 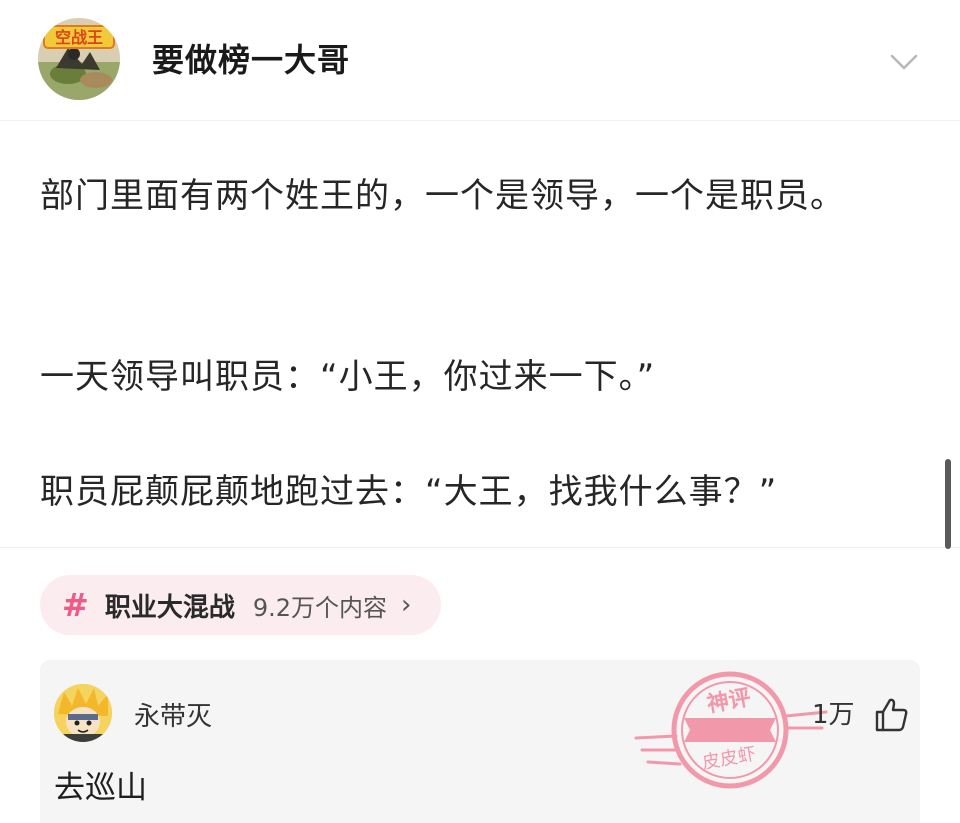 What do you see at coordinates (729, 759) in the screenshot?
I see `stamp-bottom-text: 皮皮虾` at bounding box center [729, 759].